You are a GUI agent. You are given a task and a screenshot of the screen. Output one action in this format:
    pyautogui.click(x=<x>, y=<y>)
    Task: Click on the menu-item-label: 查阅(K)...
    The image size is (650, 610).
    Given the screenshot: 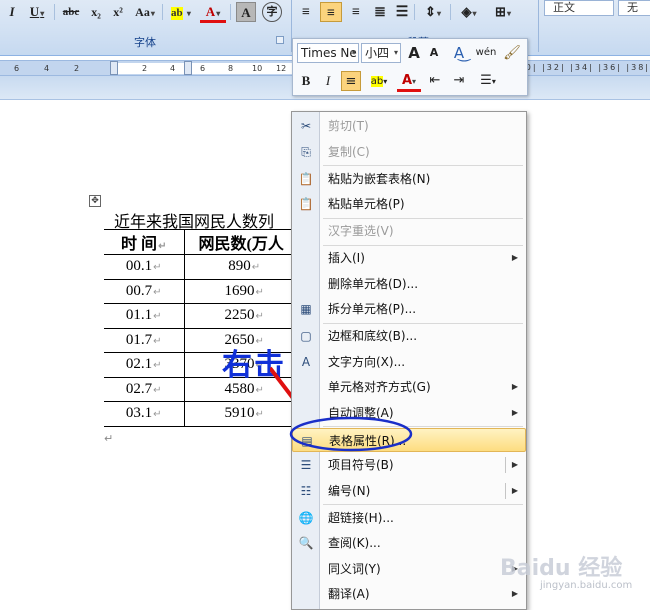 What is the action you would take?
    pyautogui.click(x=354, y=543)
    